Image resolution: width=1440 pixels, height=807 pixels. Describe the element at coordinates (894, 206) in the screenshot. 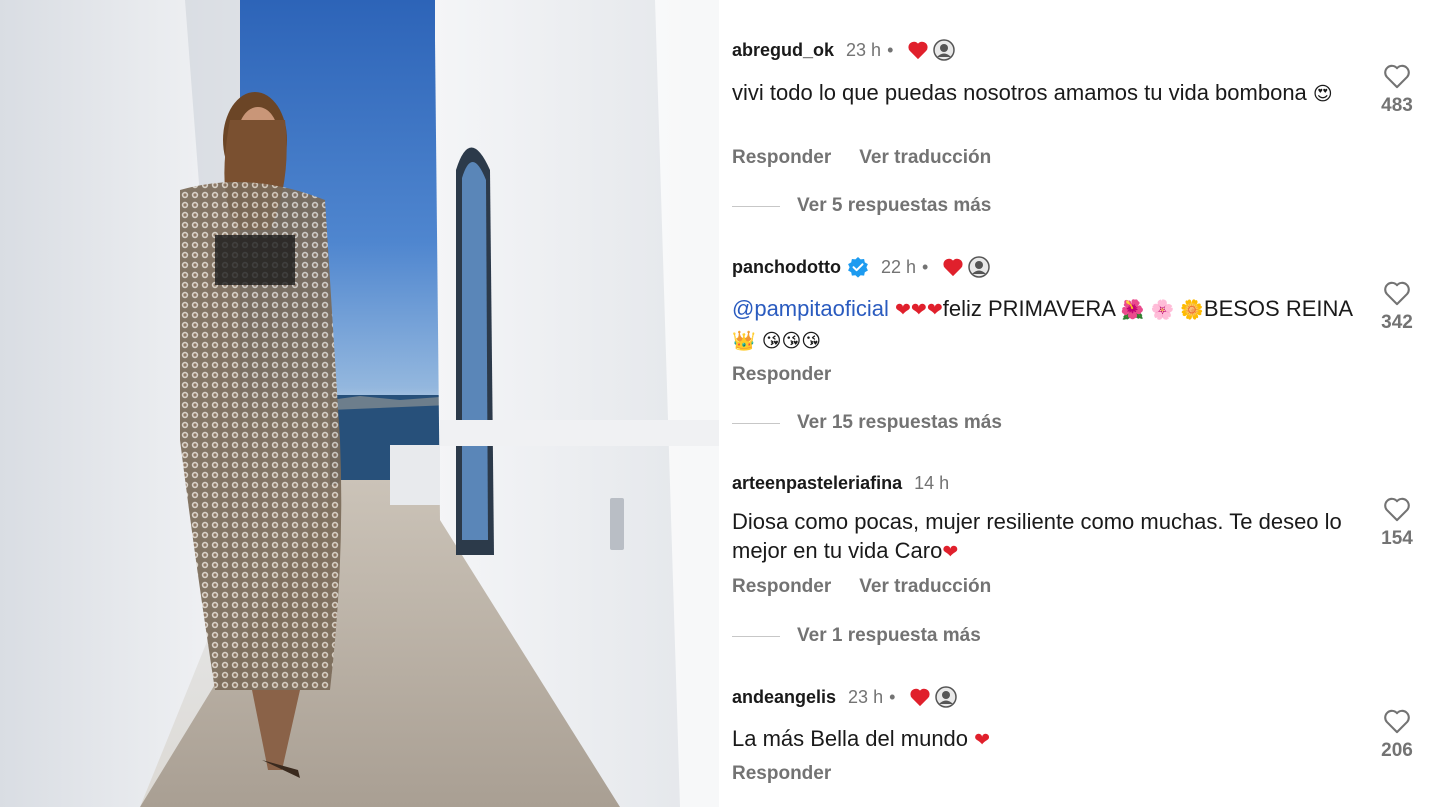

I see `view-replies-label: Ver 5 respuestas más` at that location.